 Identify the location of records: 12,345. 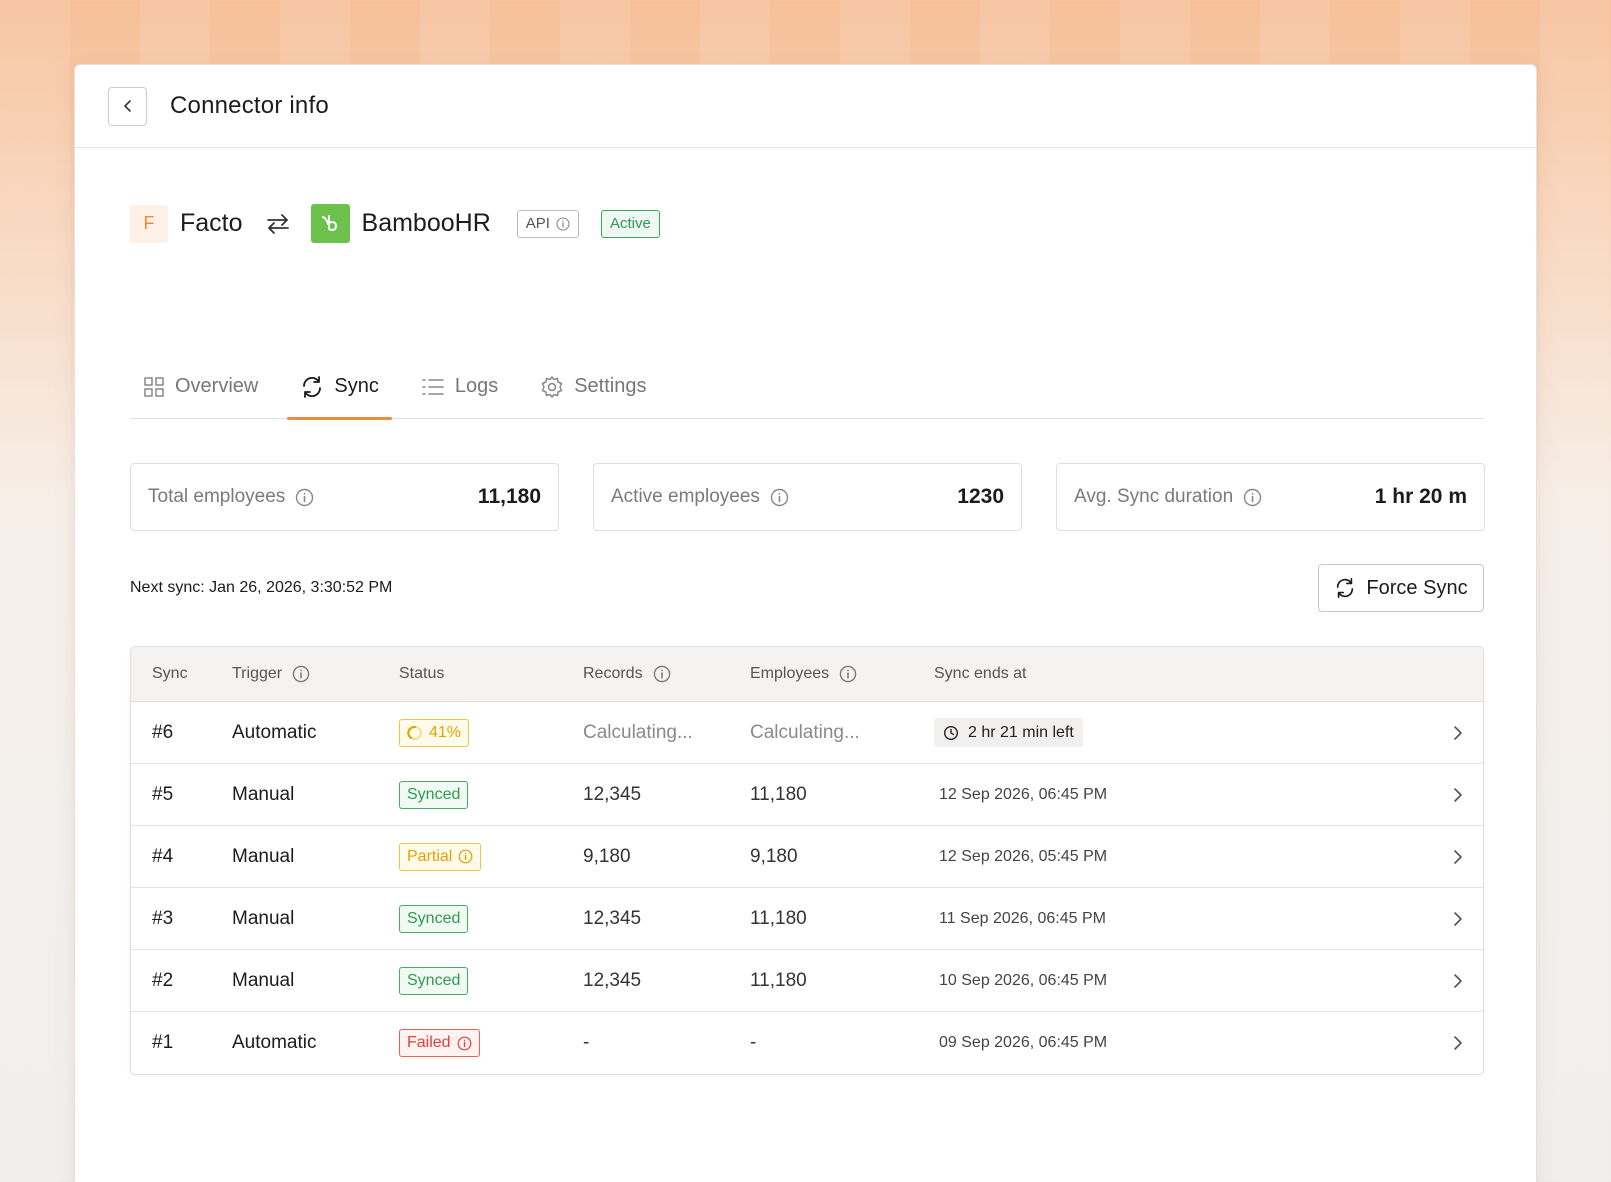
(612, 980).